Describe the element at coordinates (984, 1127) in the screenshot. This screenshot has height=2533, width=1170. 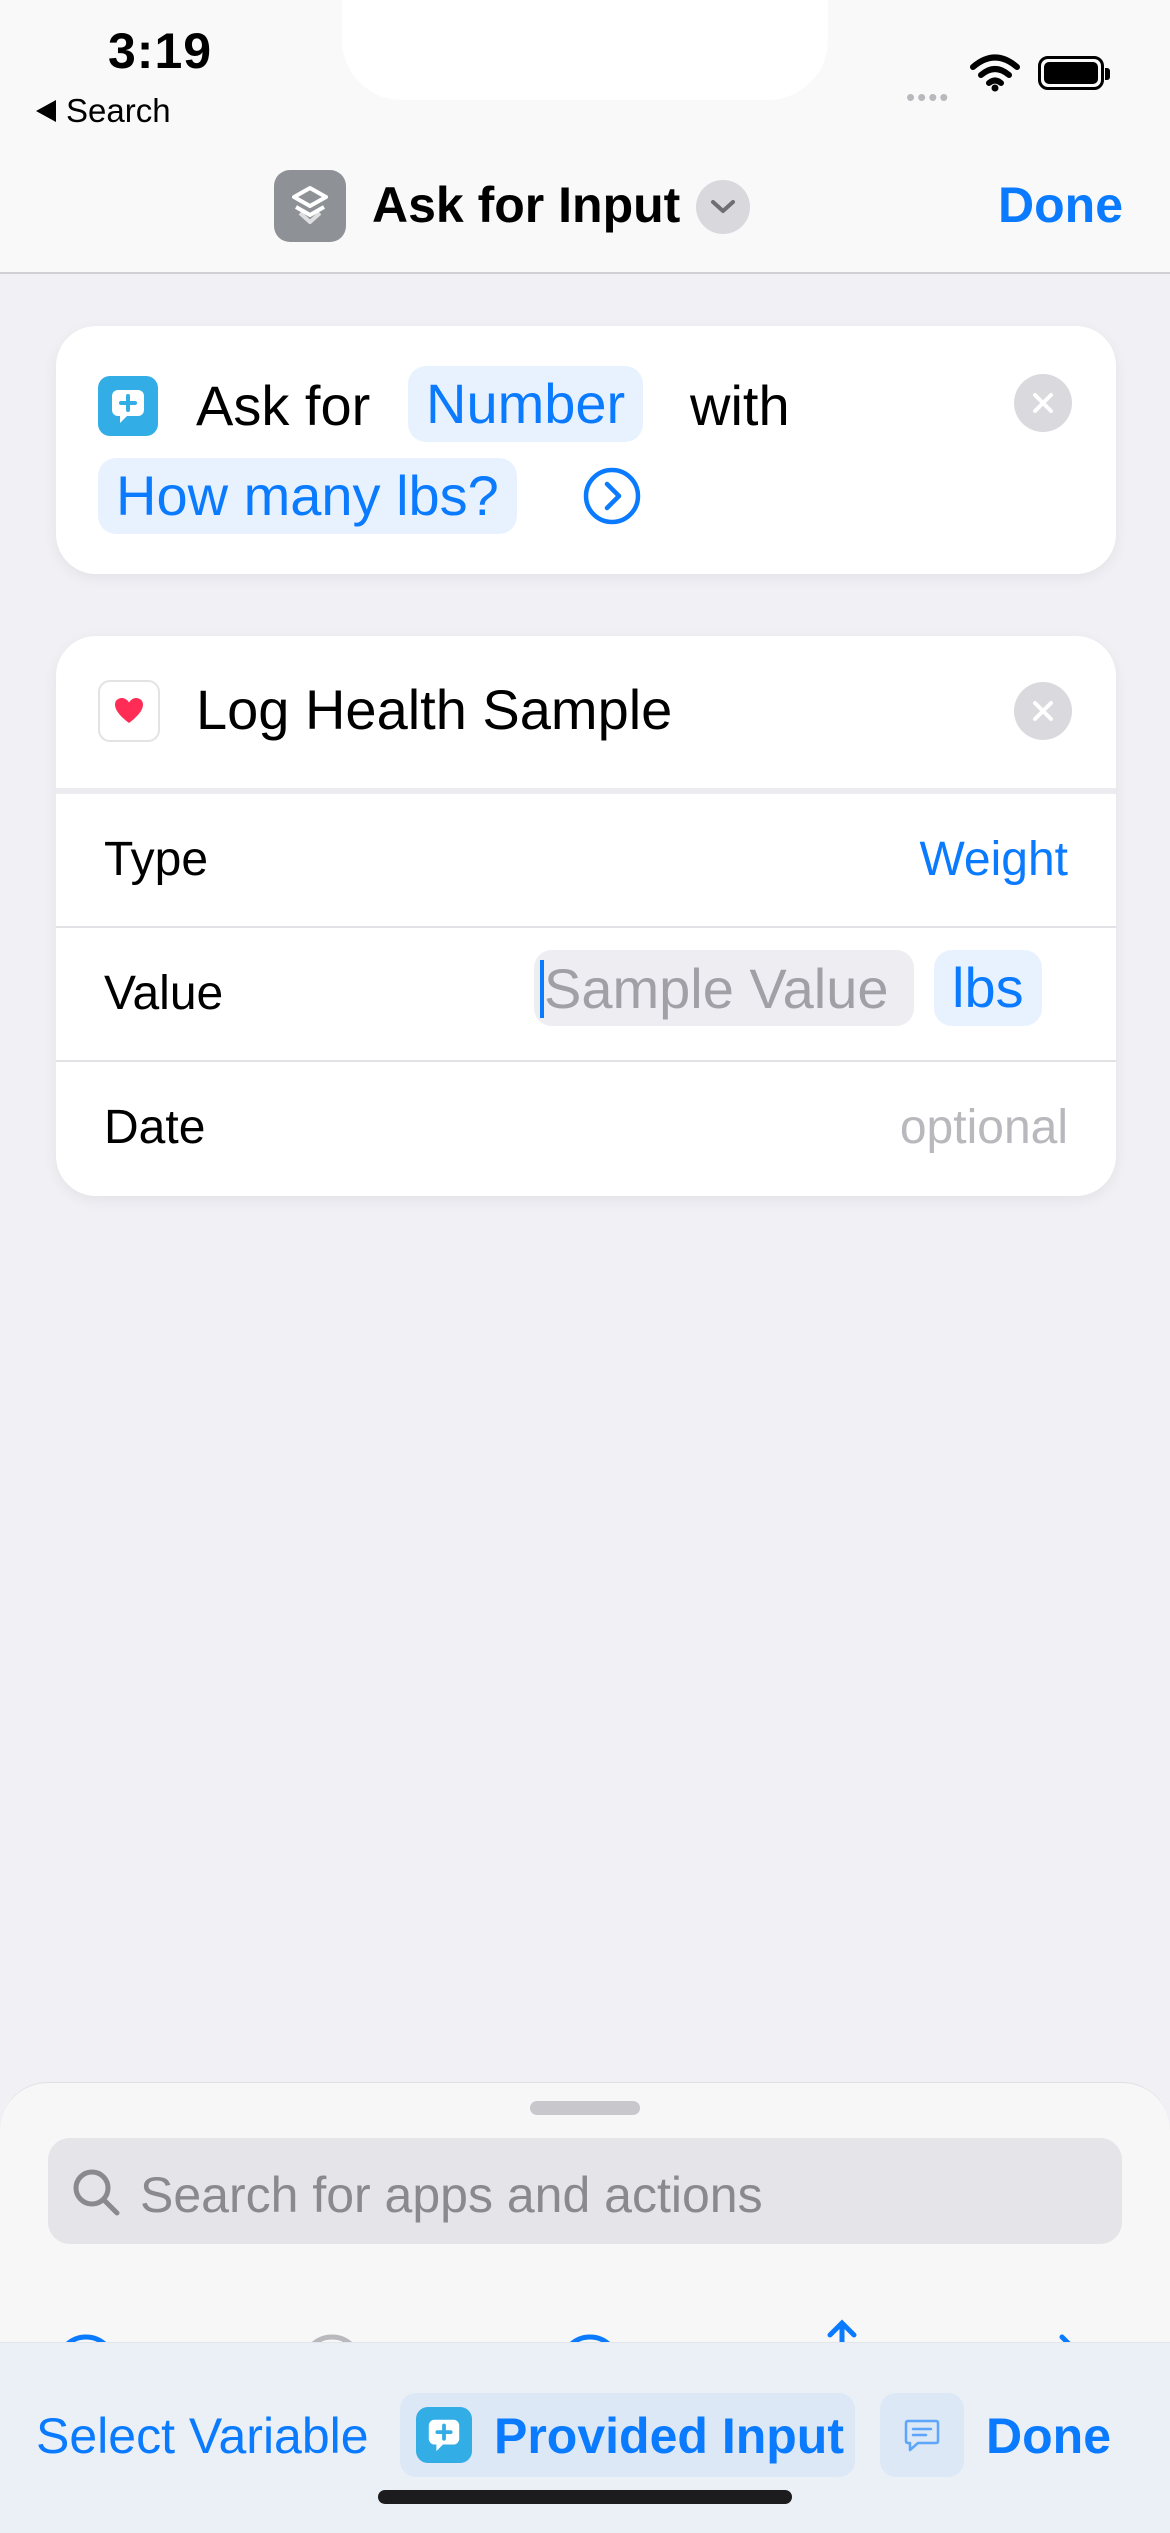
I see `date-placeholder: optional` at that location.